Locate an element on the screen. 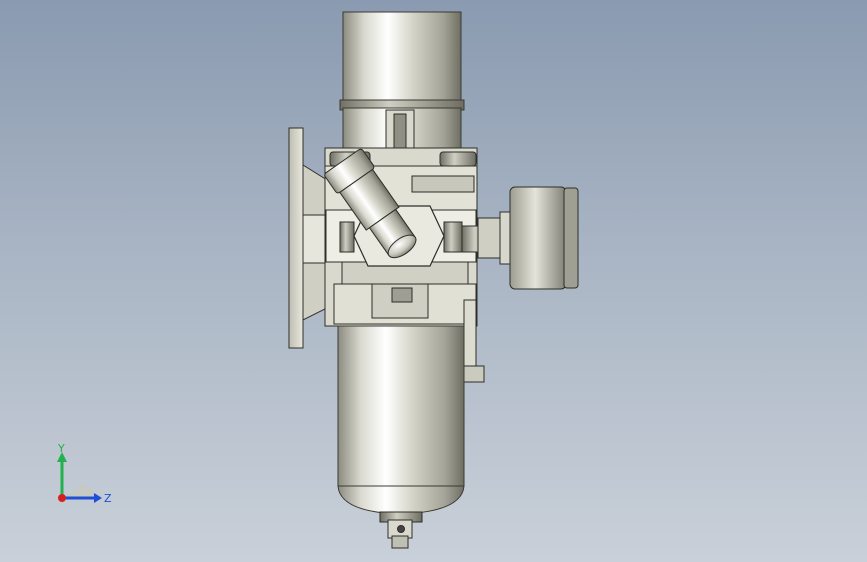  bottom-bowl is located at coordinates (401, 437).